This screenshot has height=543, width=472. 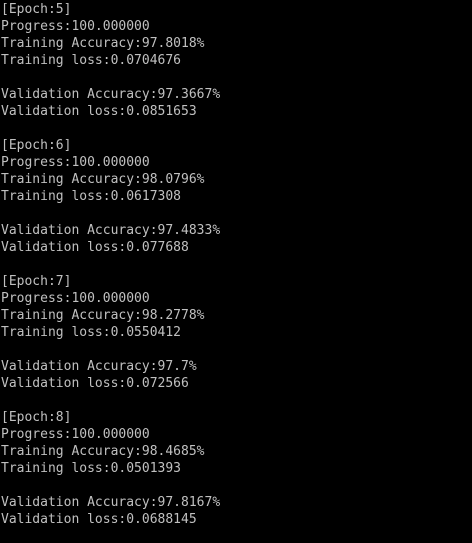 What do you see at coordinates (36, 281) in the screenshot?
I see `epoch-header: [Epoch:7]` at bounding box center [36, 281].